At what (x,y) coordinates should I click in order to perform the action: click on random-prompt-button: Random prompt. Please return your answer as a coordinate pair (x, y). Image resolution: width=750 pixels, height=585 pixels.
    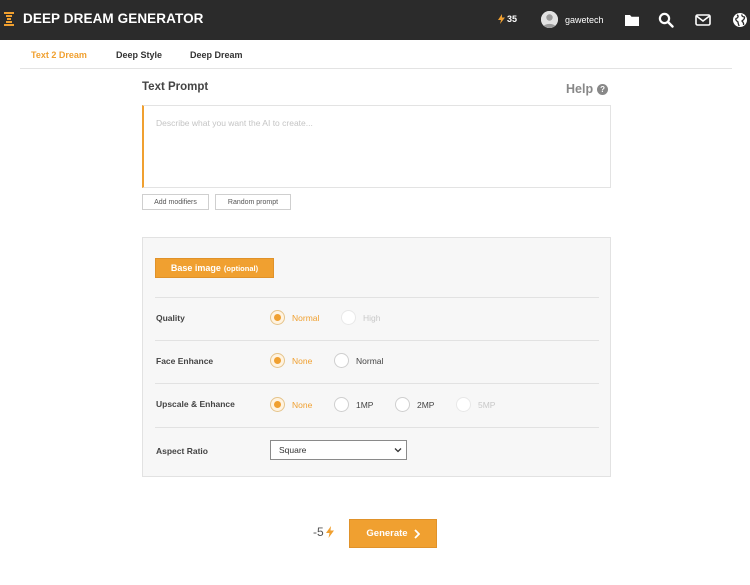
    Looking at the image, I should click on (253, 202).